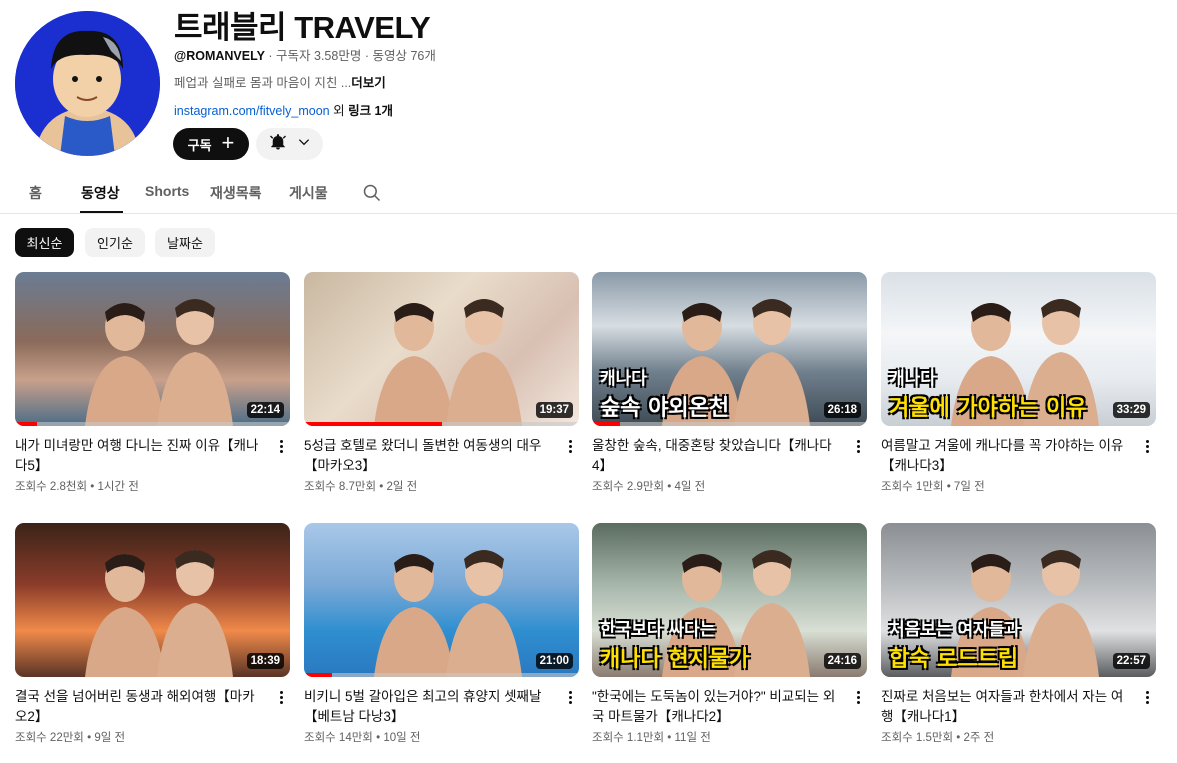  Describe the element at coordinates (937, 737) in the screenshot. I see `video-stats: 조회수 1.5만회 • 2주 전` at that location.